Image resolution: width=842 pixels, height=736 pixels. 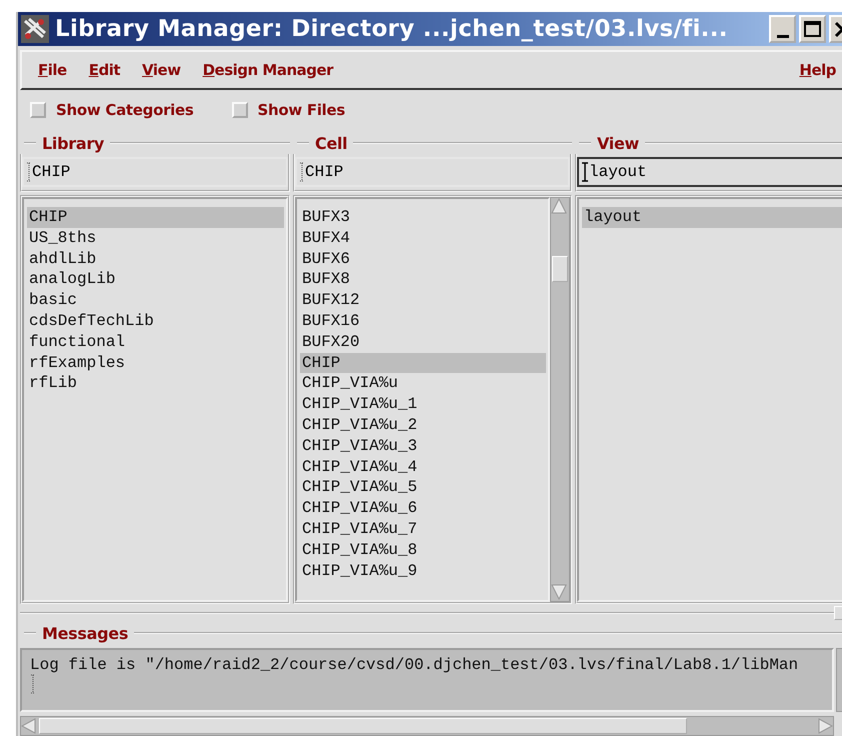 What do you see at coordinates (302, 110) in the screenshot?
I see `checkbox-label: Show Files` at bounding box center [302, 110].